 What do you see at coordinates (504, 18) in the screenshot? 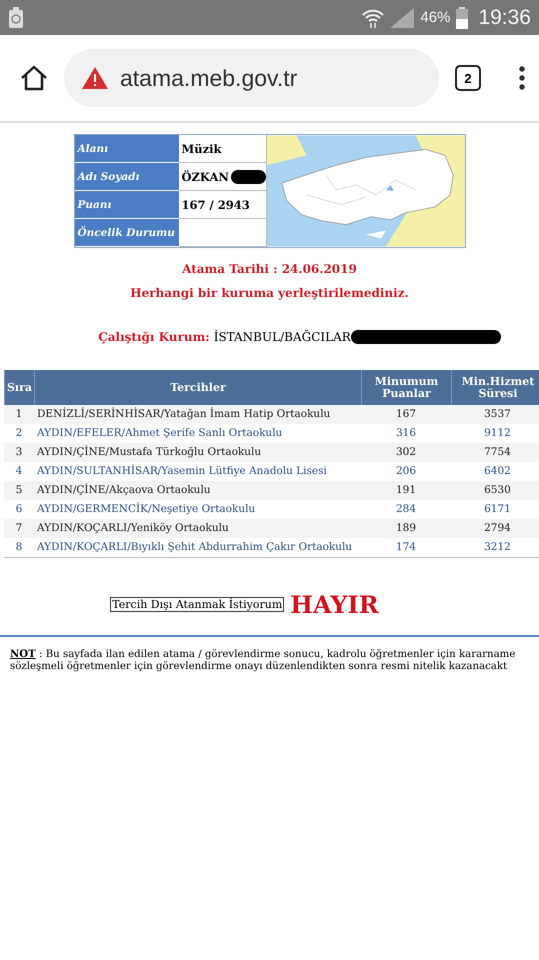
I see `clock-time: 19:36` at bounding box center [504, 18].